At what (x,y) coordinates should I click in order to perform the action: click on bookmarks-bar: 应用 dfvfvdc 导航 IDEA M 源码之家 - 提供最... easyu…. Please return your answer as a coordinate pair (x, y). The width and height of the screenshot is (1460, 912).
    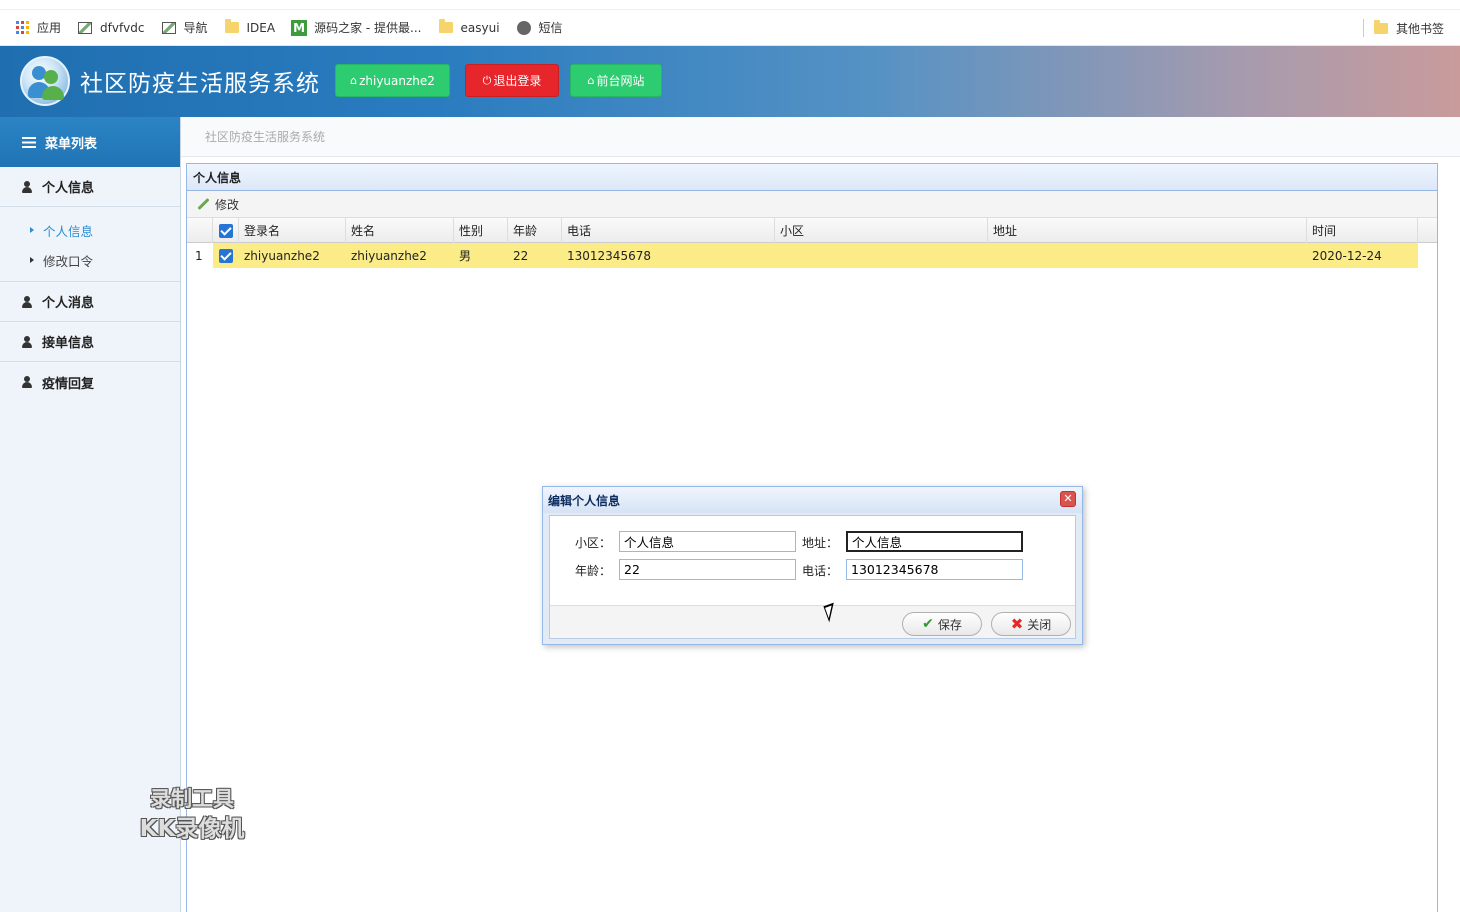
    Looking at the image, I should click on (730, 28).